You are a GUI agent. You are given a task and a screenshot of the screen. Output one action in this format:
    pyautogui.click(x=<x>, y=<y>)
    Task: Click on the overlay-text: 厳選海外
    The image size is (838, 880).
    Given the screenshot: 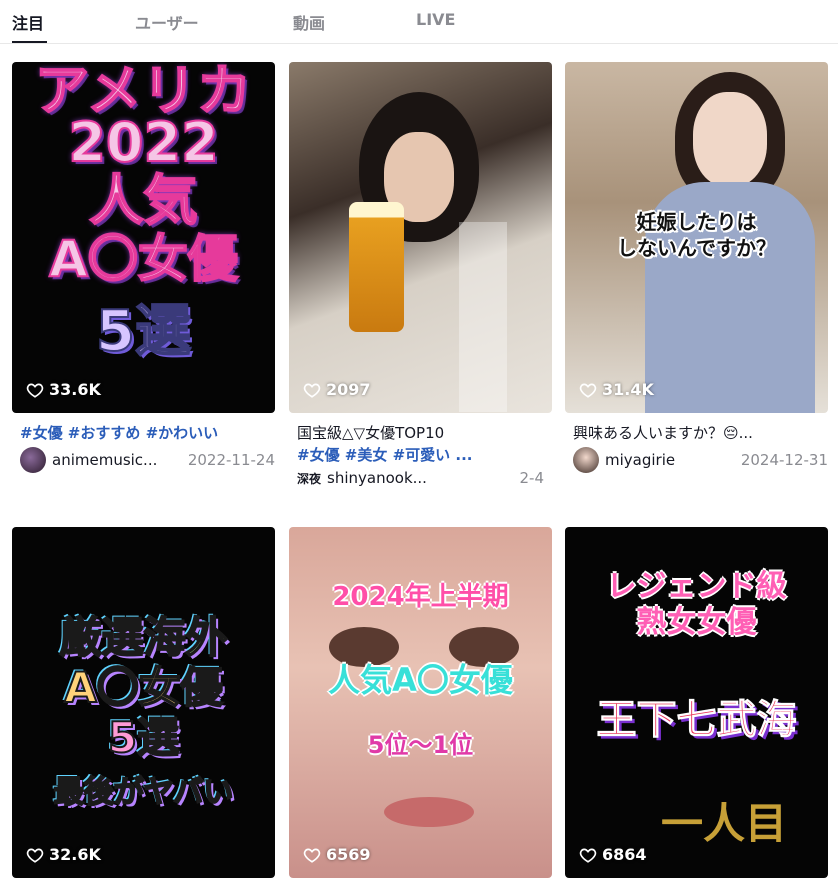 What is the action you would take?
    pyautogui.click(x=143, y=637)
    